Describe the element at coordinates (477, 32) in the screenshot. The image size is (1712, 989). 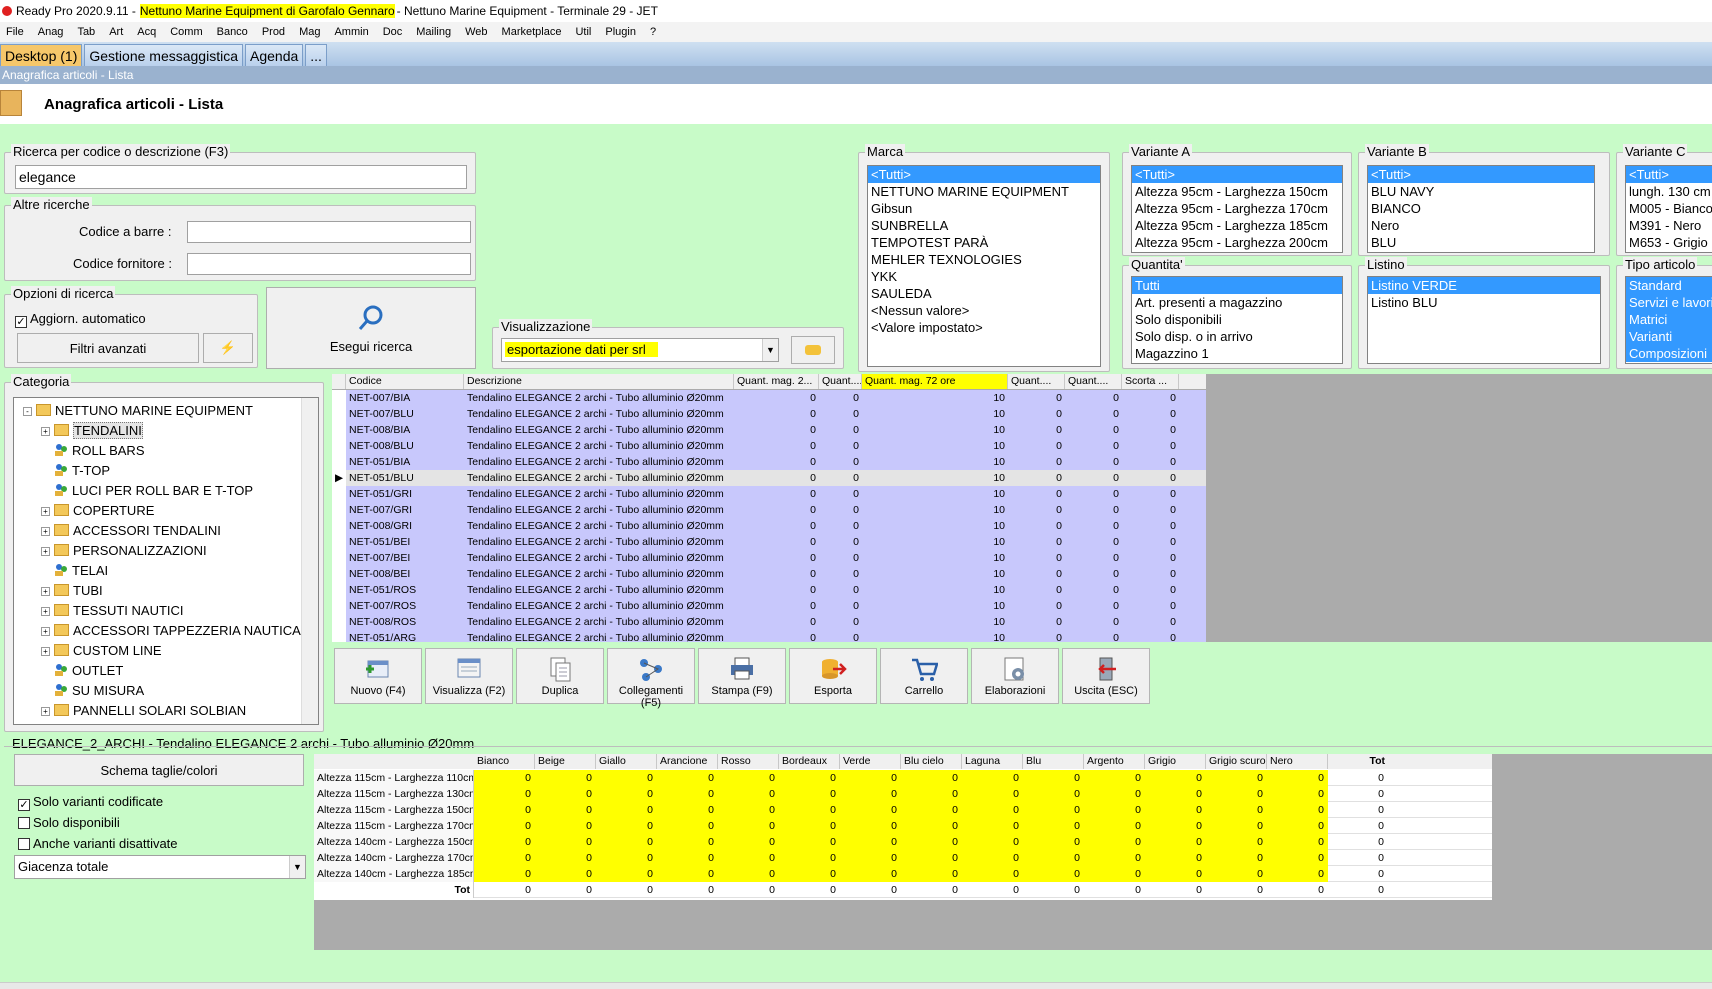
I see `menu-item: Web` at that location.